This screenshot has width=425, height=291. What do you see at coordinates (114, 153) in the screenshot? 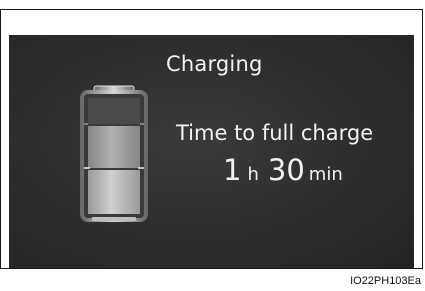
I see `battery-icon` at bounding box center [114, 153].